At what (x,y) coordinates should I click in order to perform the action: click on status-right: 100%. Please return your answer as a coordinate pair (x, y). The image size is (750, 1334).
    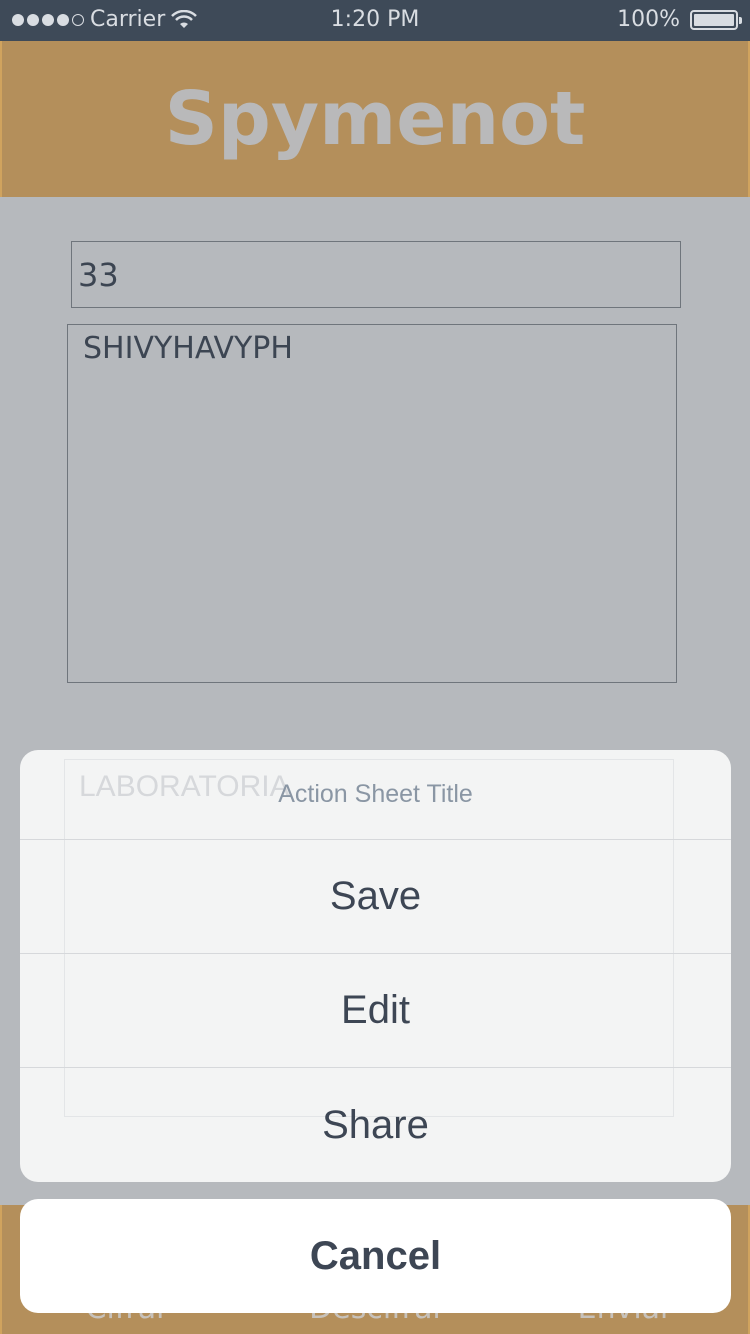
    Looking at the image, I should click on (679, 19).